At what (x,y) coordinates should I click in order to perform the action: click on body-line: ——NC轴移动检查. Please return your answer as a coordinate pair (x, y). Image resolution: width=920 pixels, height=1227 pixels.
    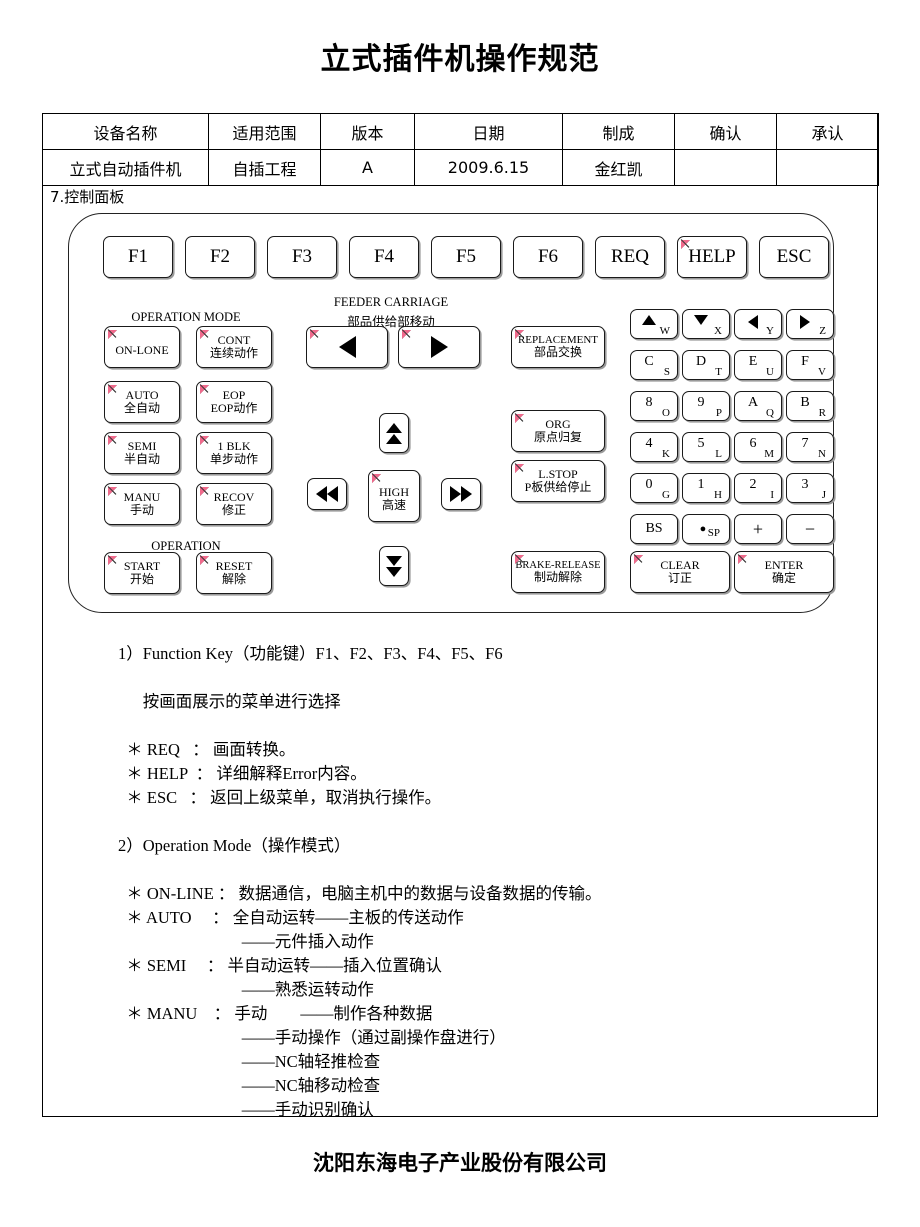
    Looking at the image, I should click on (249, 1085).